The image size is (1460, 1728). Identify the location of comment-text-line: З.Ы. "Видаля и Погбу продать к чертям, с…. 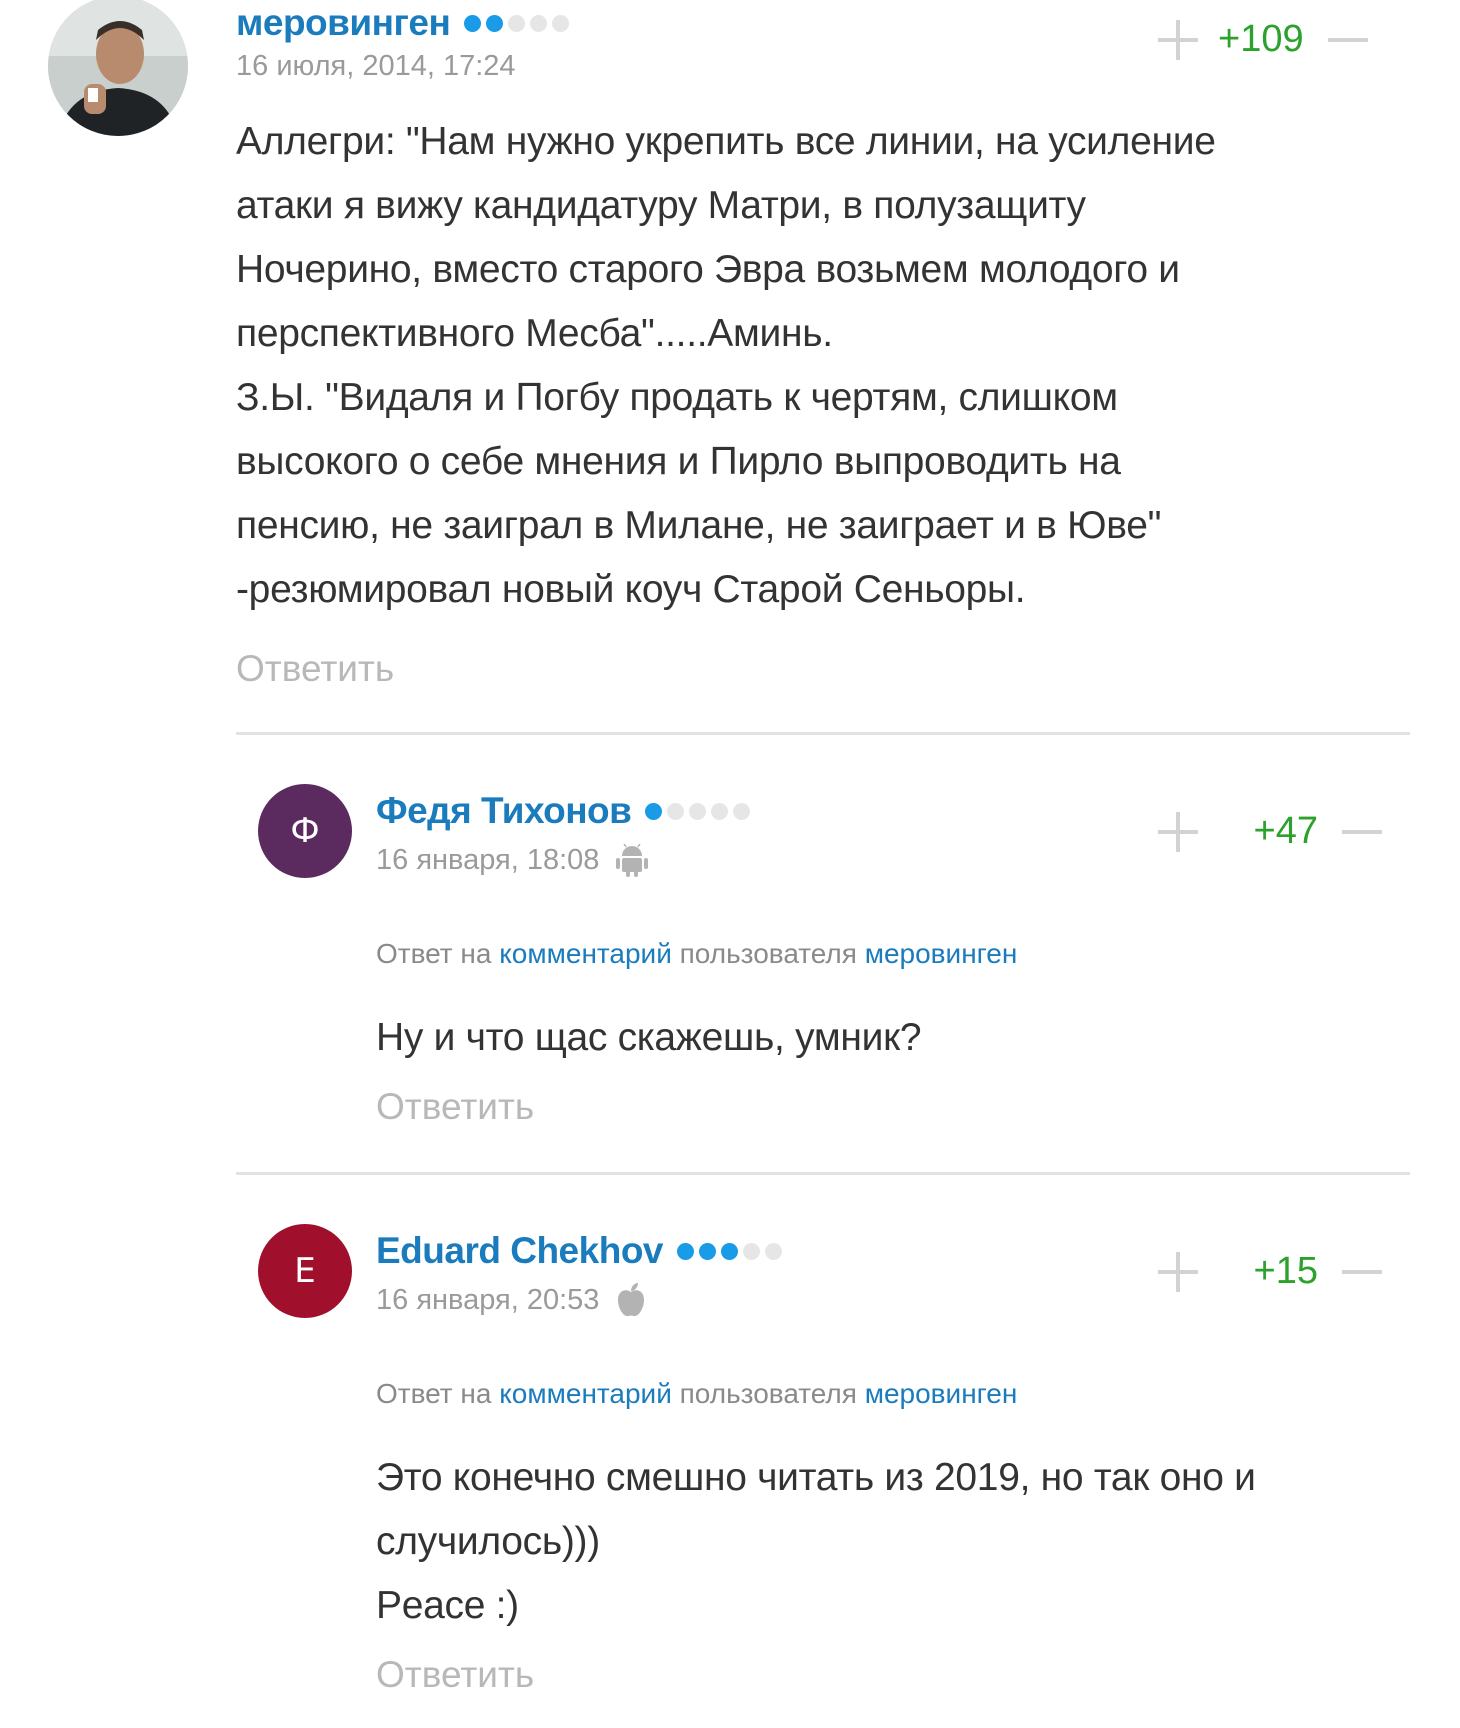
(677, 397).